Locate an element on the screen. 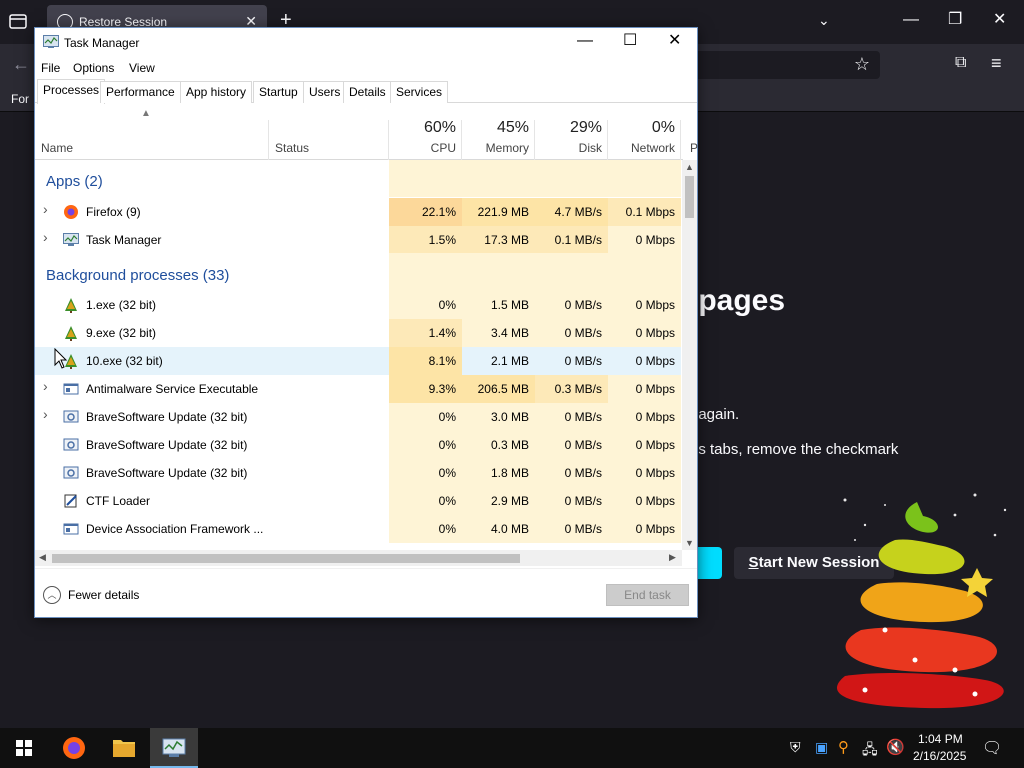 The width and height of the screenshot is (1024, 768). tab-app-history: App history is located at coordinates (216, 92).